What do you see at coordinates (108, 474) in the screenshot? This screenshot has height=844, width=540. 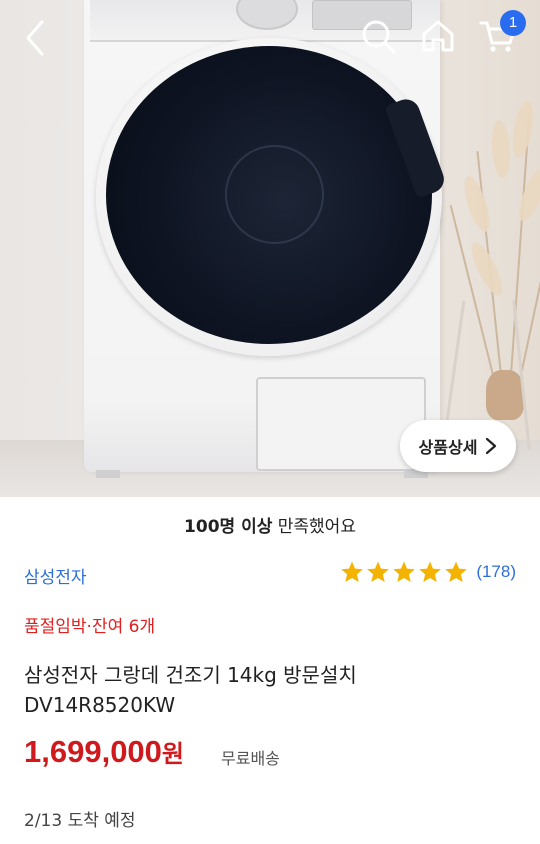 I see `dryer-foot` at bounding box center [108, 474].